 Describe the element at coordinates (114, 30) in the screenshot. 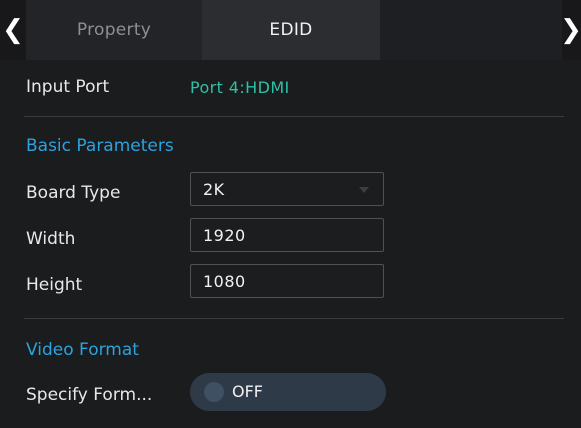

I see `tab-property: Property` at that location.